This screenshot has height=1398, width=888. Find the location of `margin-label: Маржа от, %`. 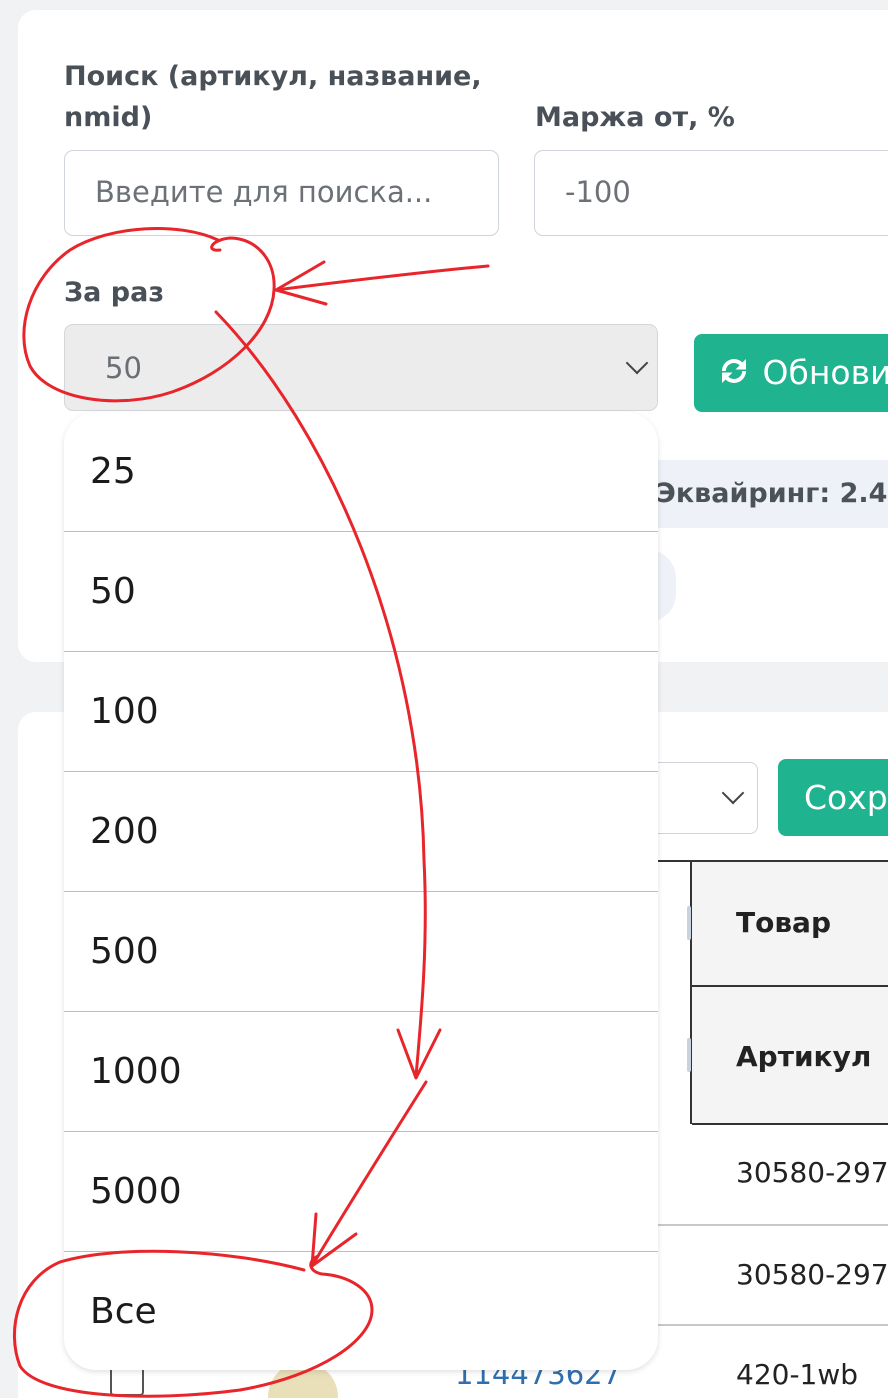

margin-label: Маржа от, % is located at coordinates (635, 117).